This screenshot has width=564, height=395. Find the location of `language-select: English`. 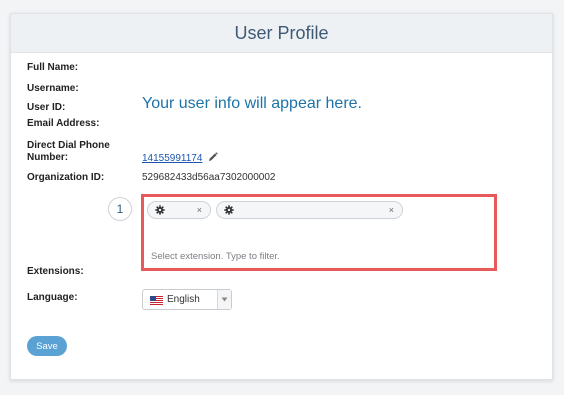

language-select: English is located at coordinates (187, 299).